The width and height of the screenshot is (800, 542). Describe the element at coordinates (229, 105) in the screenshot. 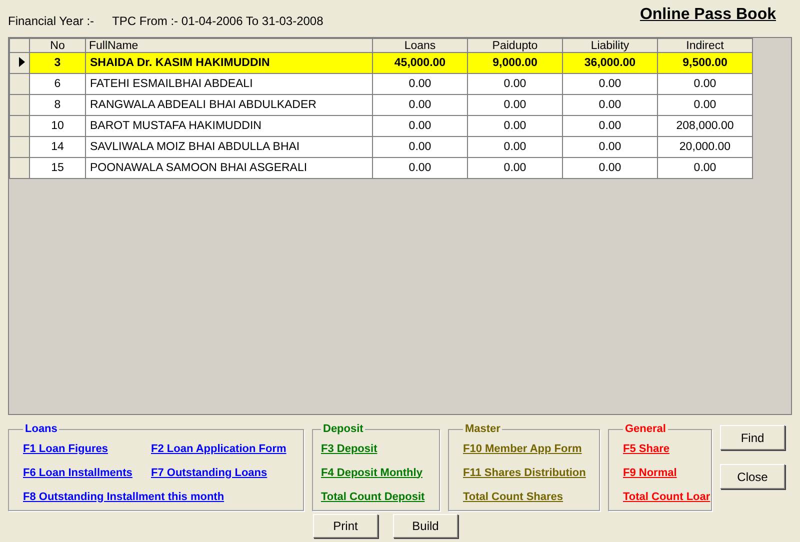

I see `table-cell: RANGWALA ABDEALI BHAI ABDULKADER` at that location.